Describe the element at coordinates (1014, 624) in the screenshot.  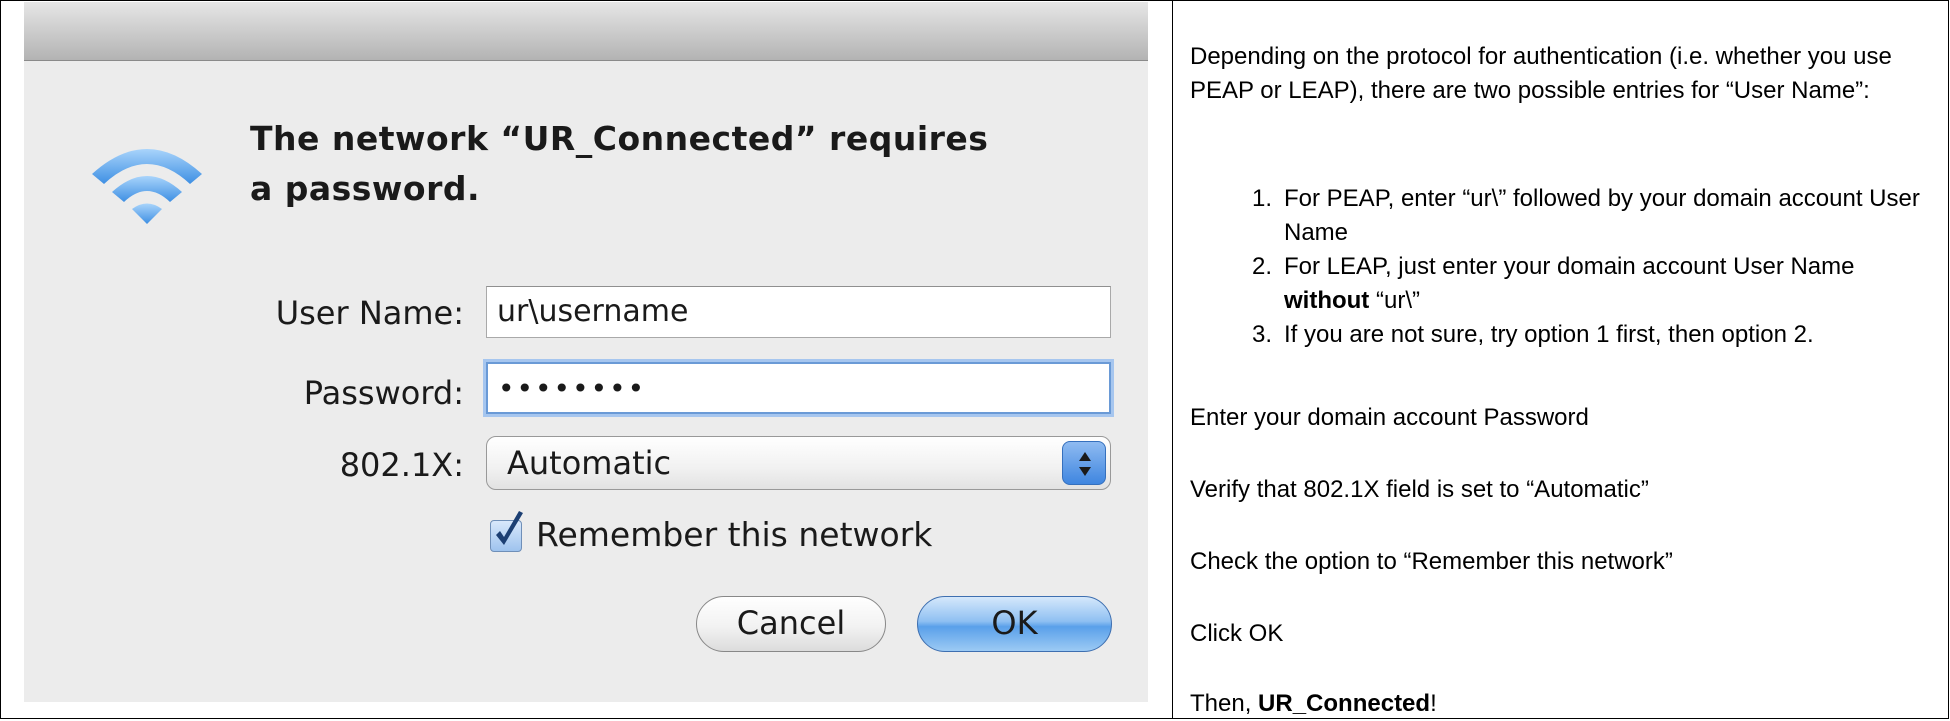
I see `ok-button: OK` at that location.